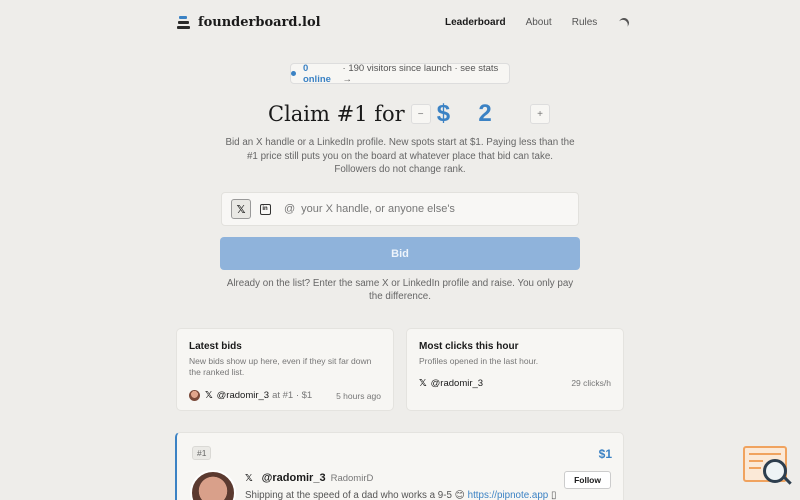 The width and height of the screenshot is (800, 500). Describe the element at coordinates (215, 346) in the screenshot. I see `latest-bids-title: Latest bids` at that location.